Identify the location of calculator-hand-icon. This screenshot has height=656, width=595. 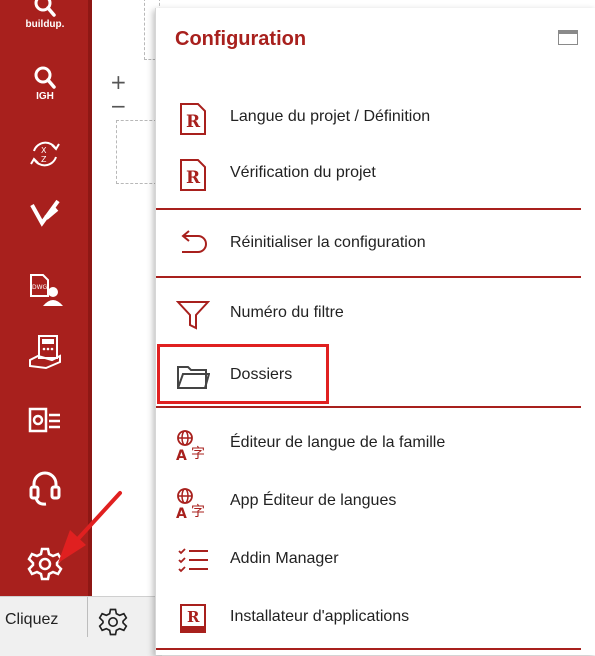
(45, 352).